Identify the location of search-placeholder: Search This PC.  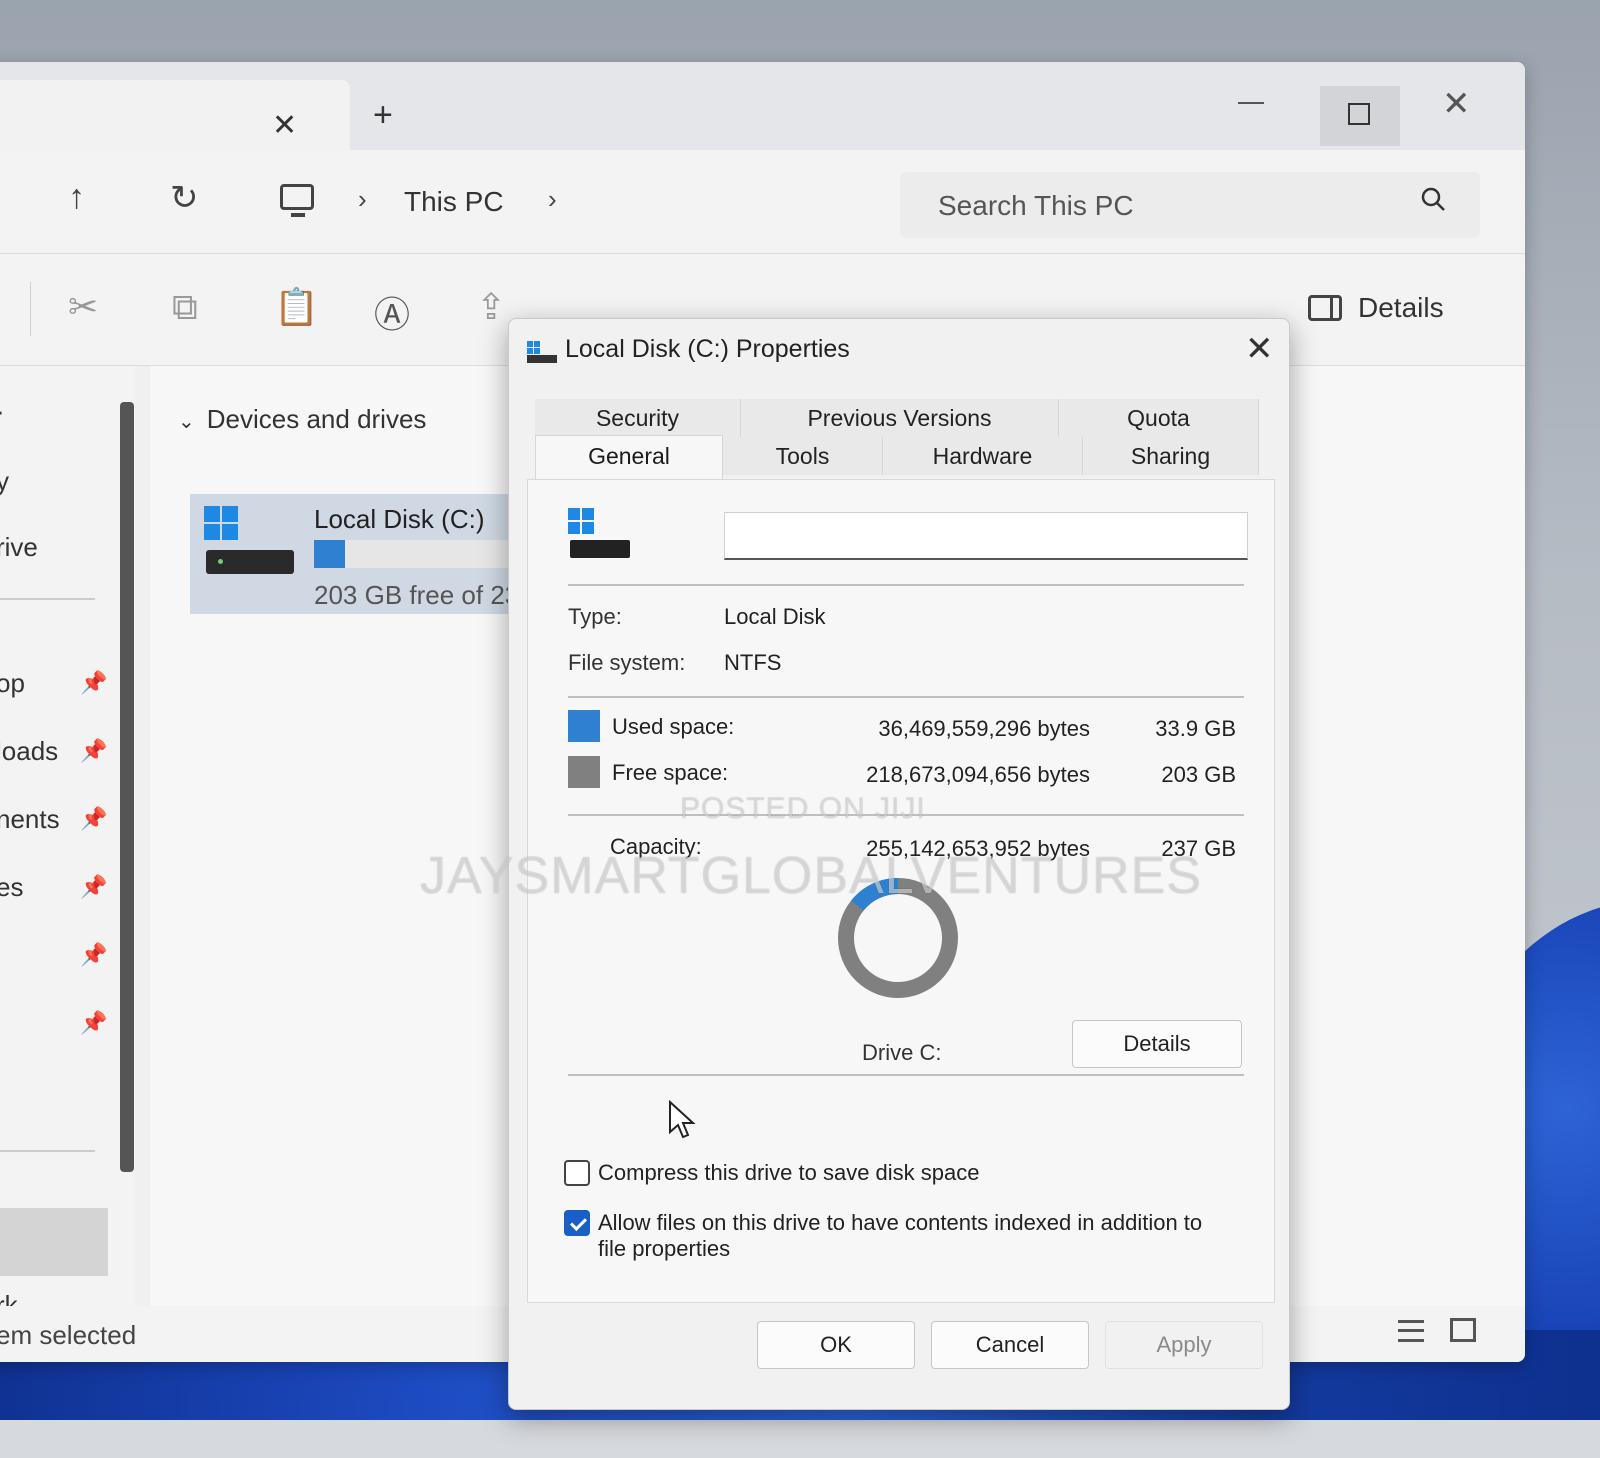
(1036, 205).